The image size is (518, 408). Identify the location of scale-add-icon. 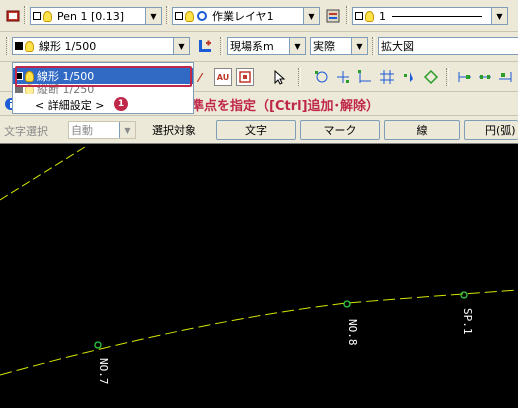
(205, 46).